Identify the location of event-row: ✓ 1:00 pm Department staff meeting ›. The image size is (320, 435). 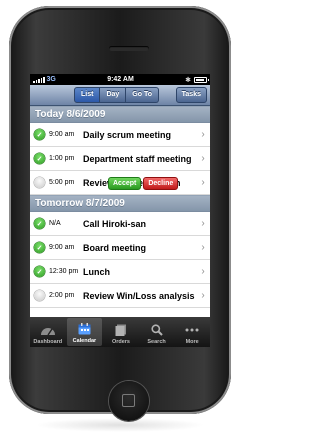
(120, 159).